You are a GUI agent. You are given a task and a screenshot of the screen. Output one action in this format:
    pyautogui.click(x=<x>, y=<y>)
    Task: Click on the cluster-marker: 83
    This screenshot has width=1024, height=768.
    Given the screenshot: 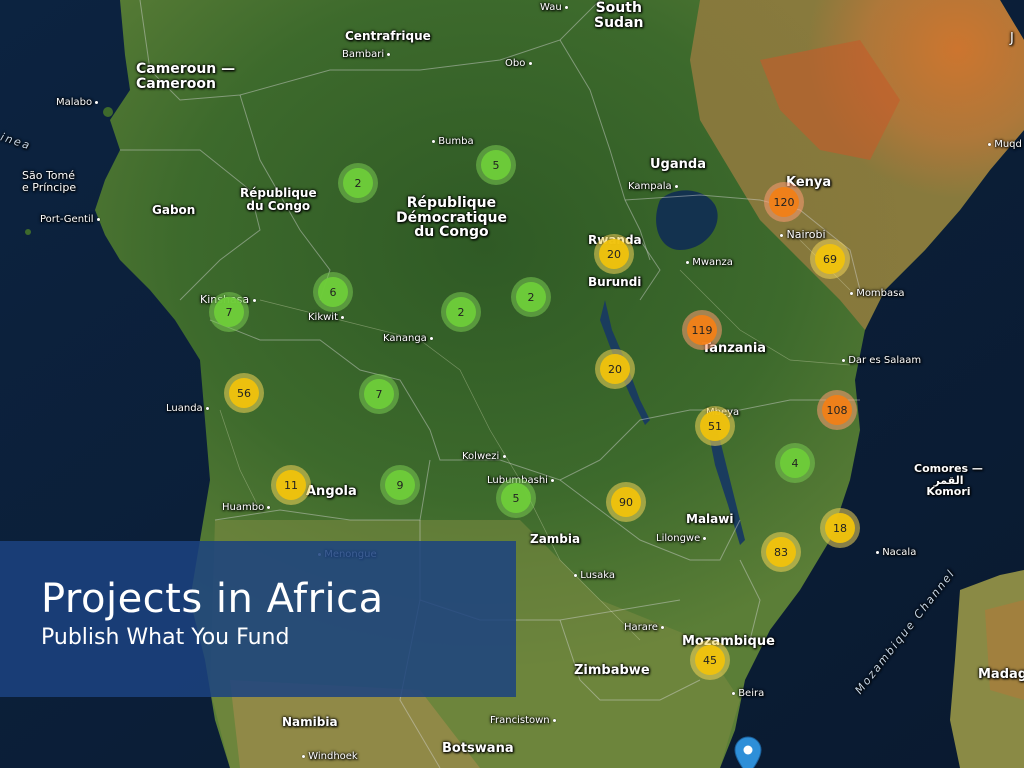 What is the action you would take?
    pyautogui.click(x=781, y=552)
    